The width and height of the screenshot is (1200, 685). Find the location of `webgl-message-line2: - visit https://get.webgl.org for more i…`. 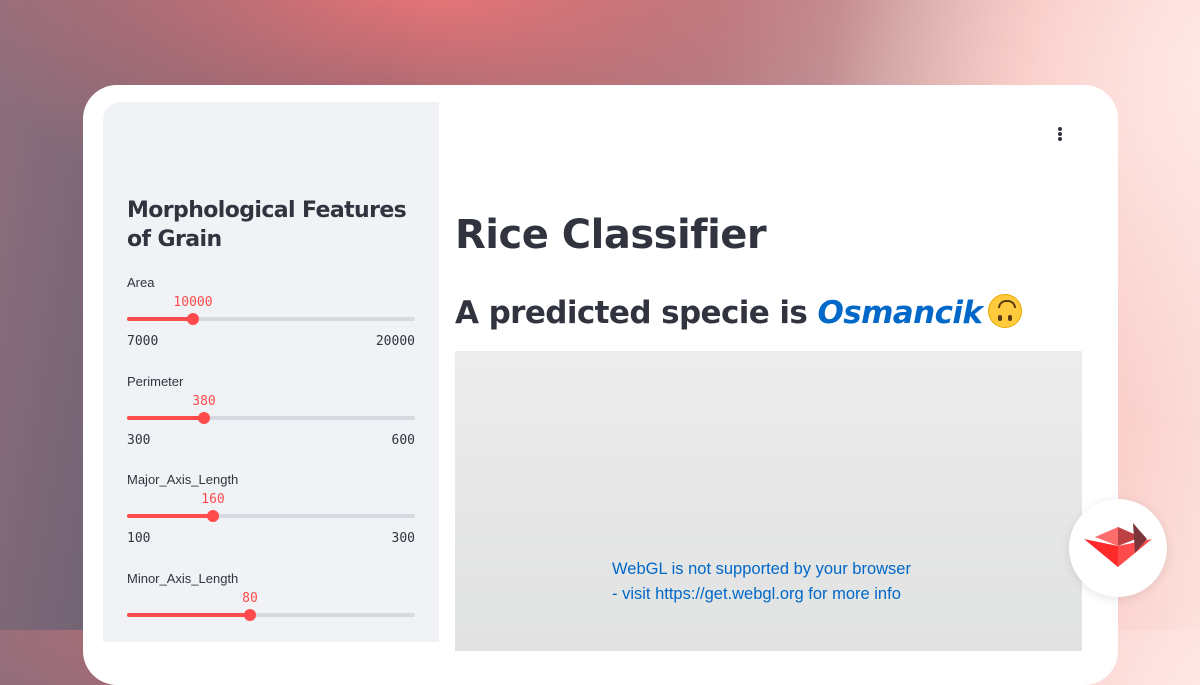

webgl-message-line2: - visit https://get.webgl.org for more i… is located at coordinates (756, 594).